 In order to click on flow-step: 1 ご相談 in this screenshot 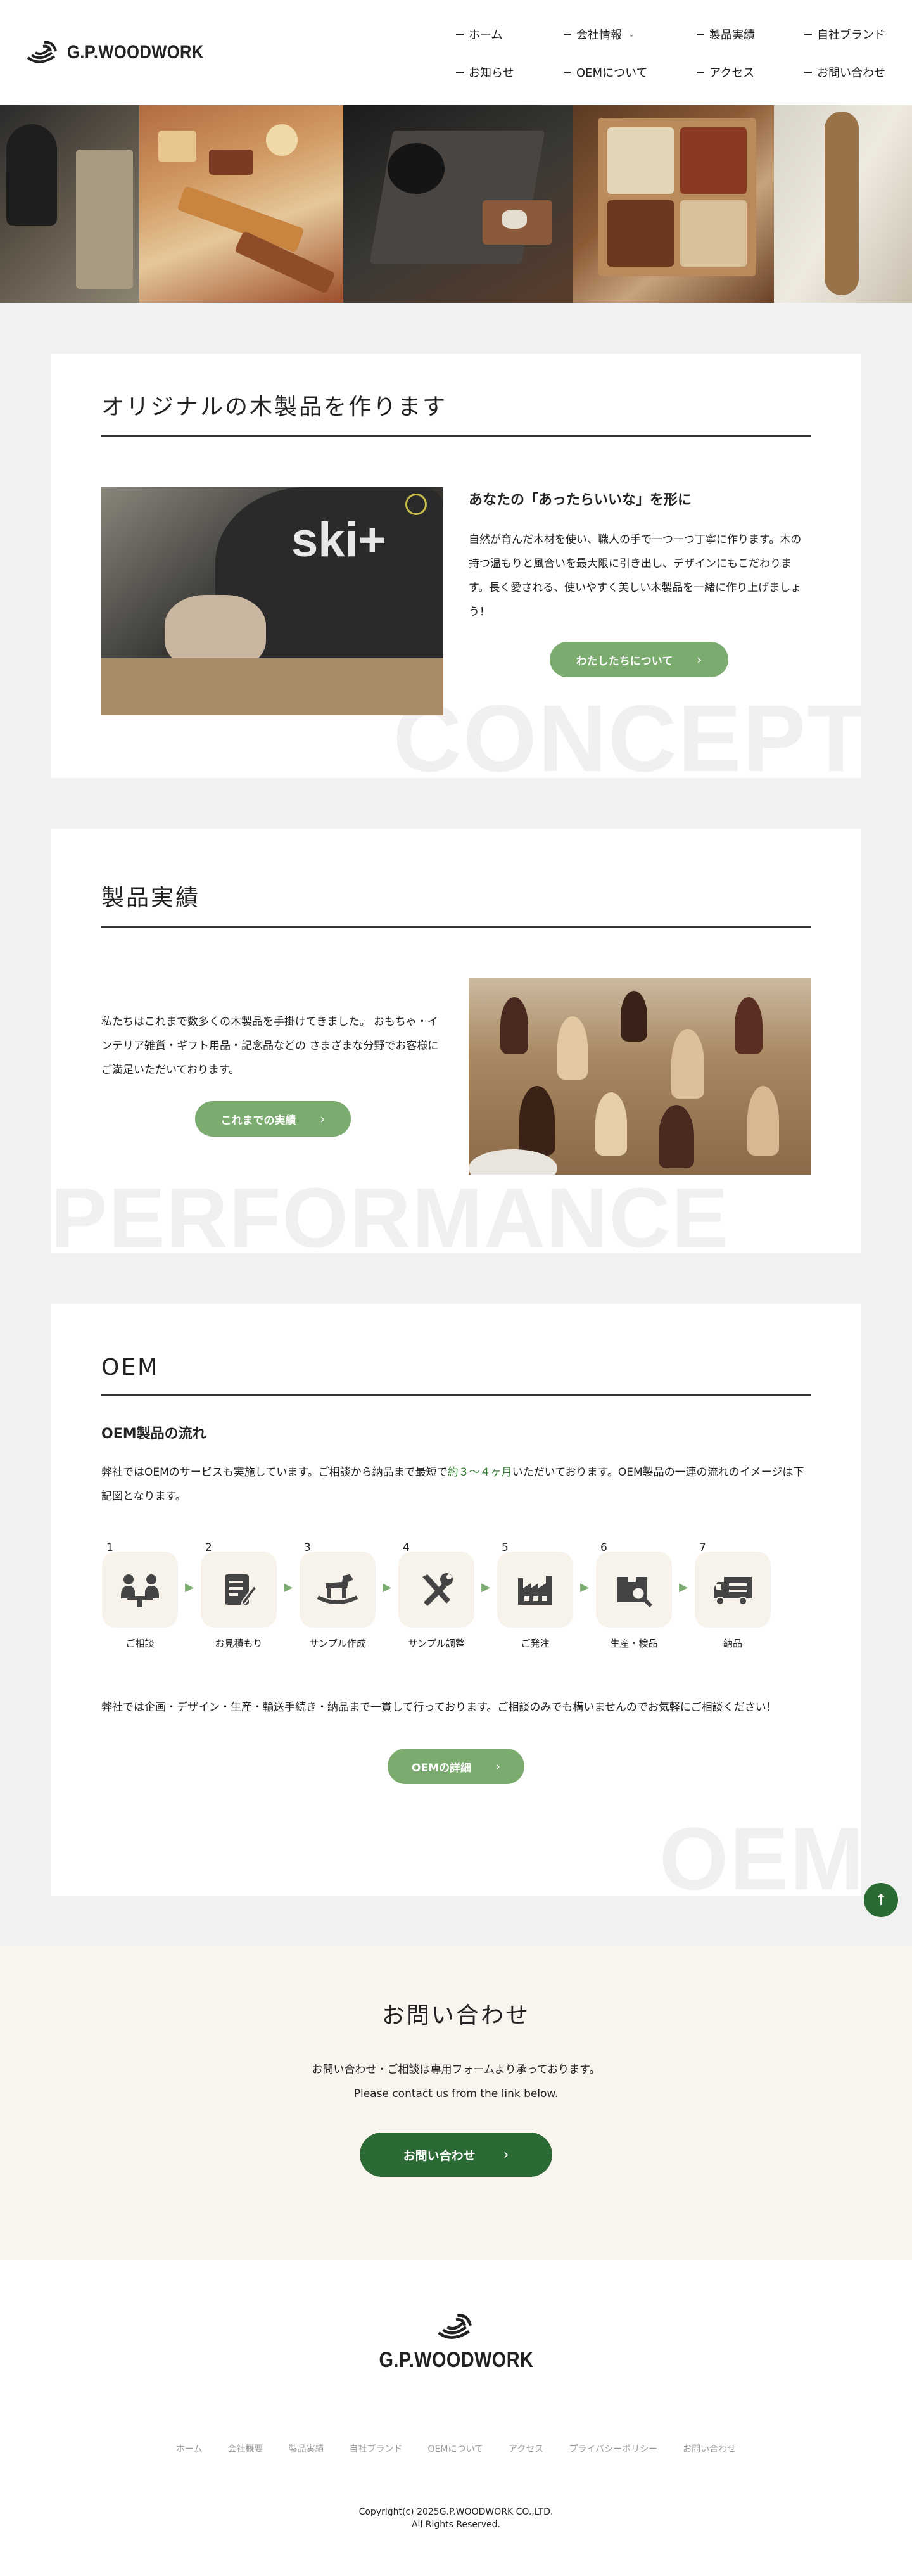, I will do `click(140, 1595)`.